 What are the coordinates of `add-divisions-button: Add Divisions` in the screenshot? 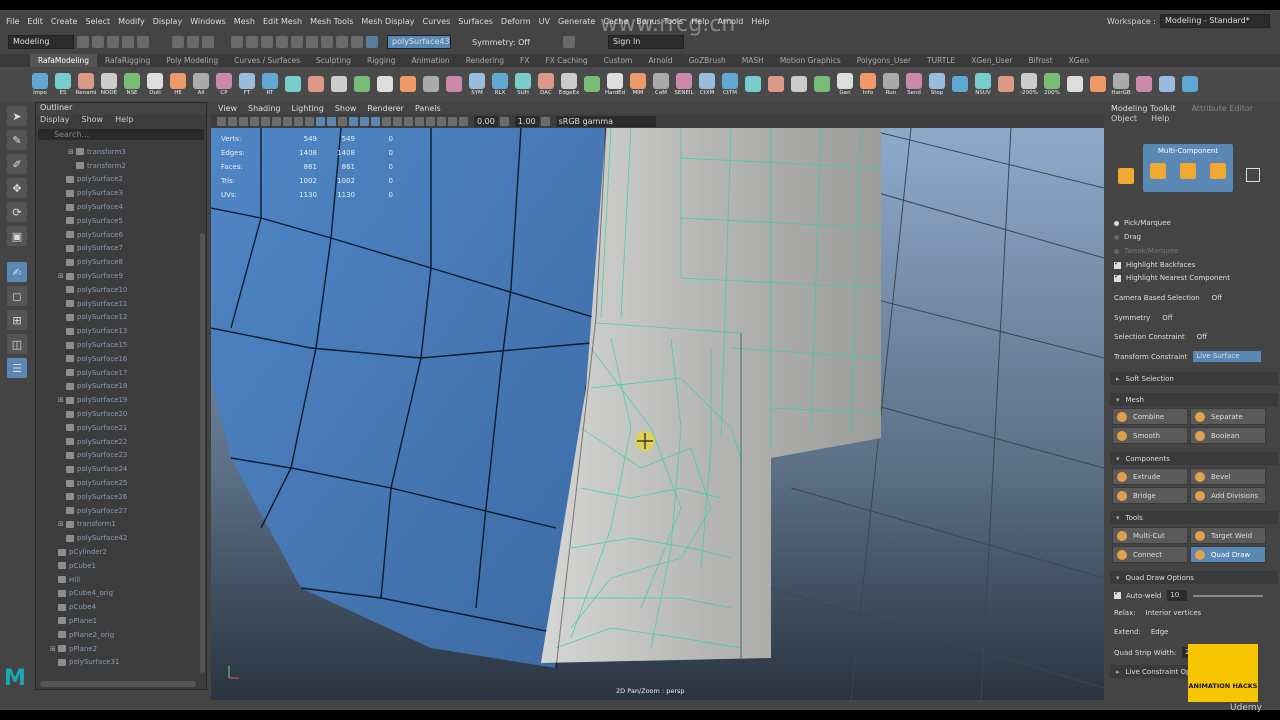 It's located at (1228, 495).